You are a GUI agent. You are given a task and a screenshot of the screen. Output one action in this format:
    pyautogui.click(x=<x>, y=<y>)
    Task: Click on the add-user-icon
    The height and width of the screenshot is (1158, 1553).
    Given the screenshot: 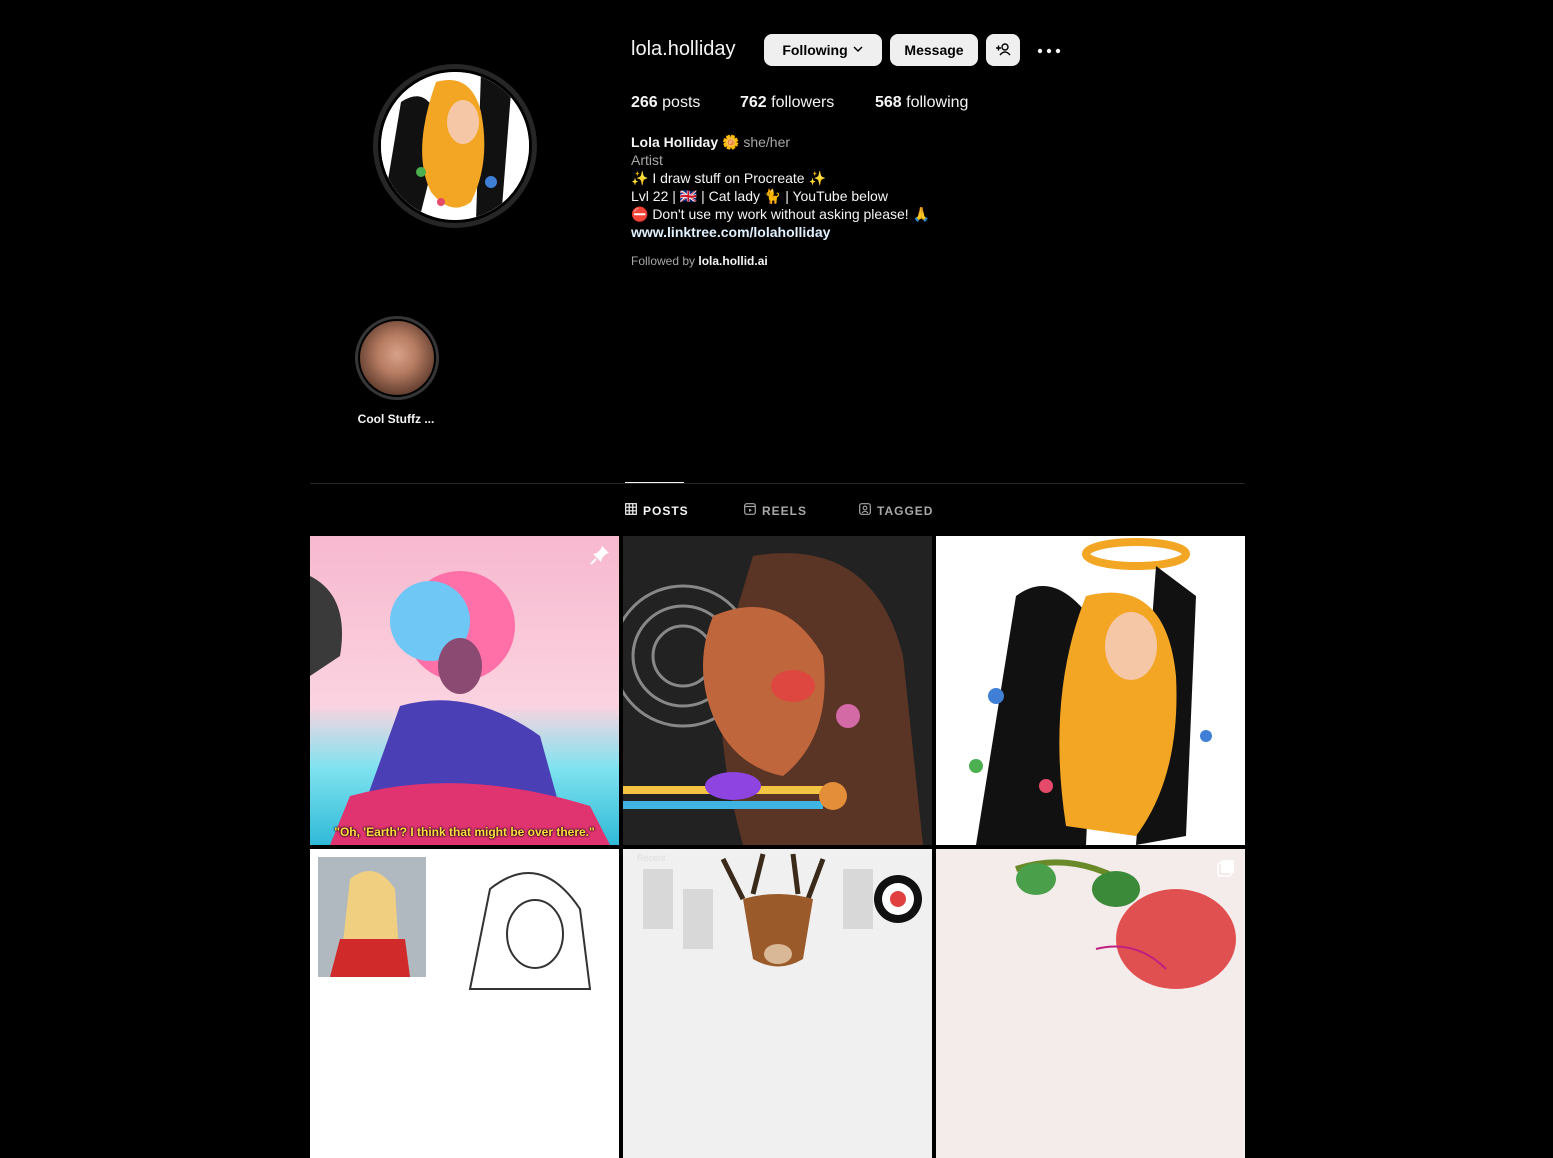 What is the action you would take?
    pyautogui.click(x=1003, y=50)
    